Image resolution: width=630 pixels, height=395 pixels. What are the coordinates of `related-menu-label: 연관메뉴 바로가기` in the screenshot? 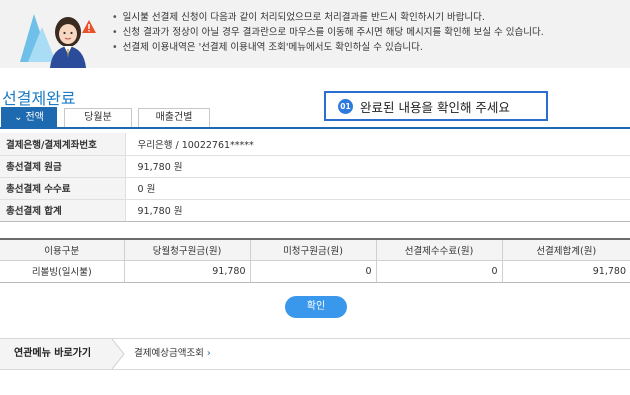 It's located at (56, 354).